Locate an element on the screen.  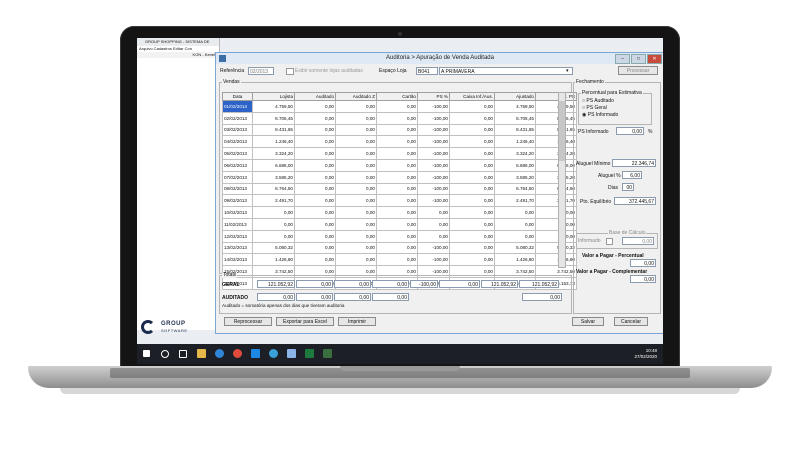
table-cell: 3.324,20 is located at coordinates (273, 153).